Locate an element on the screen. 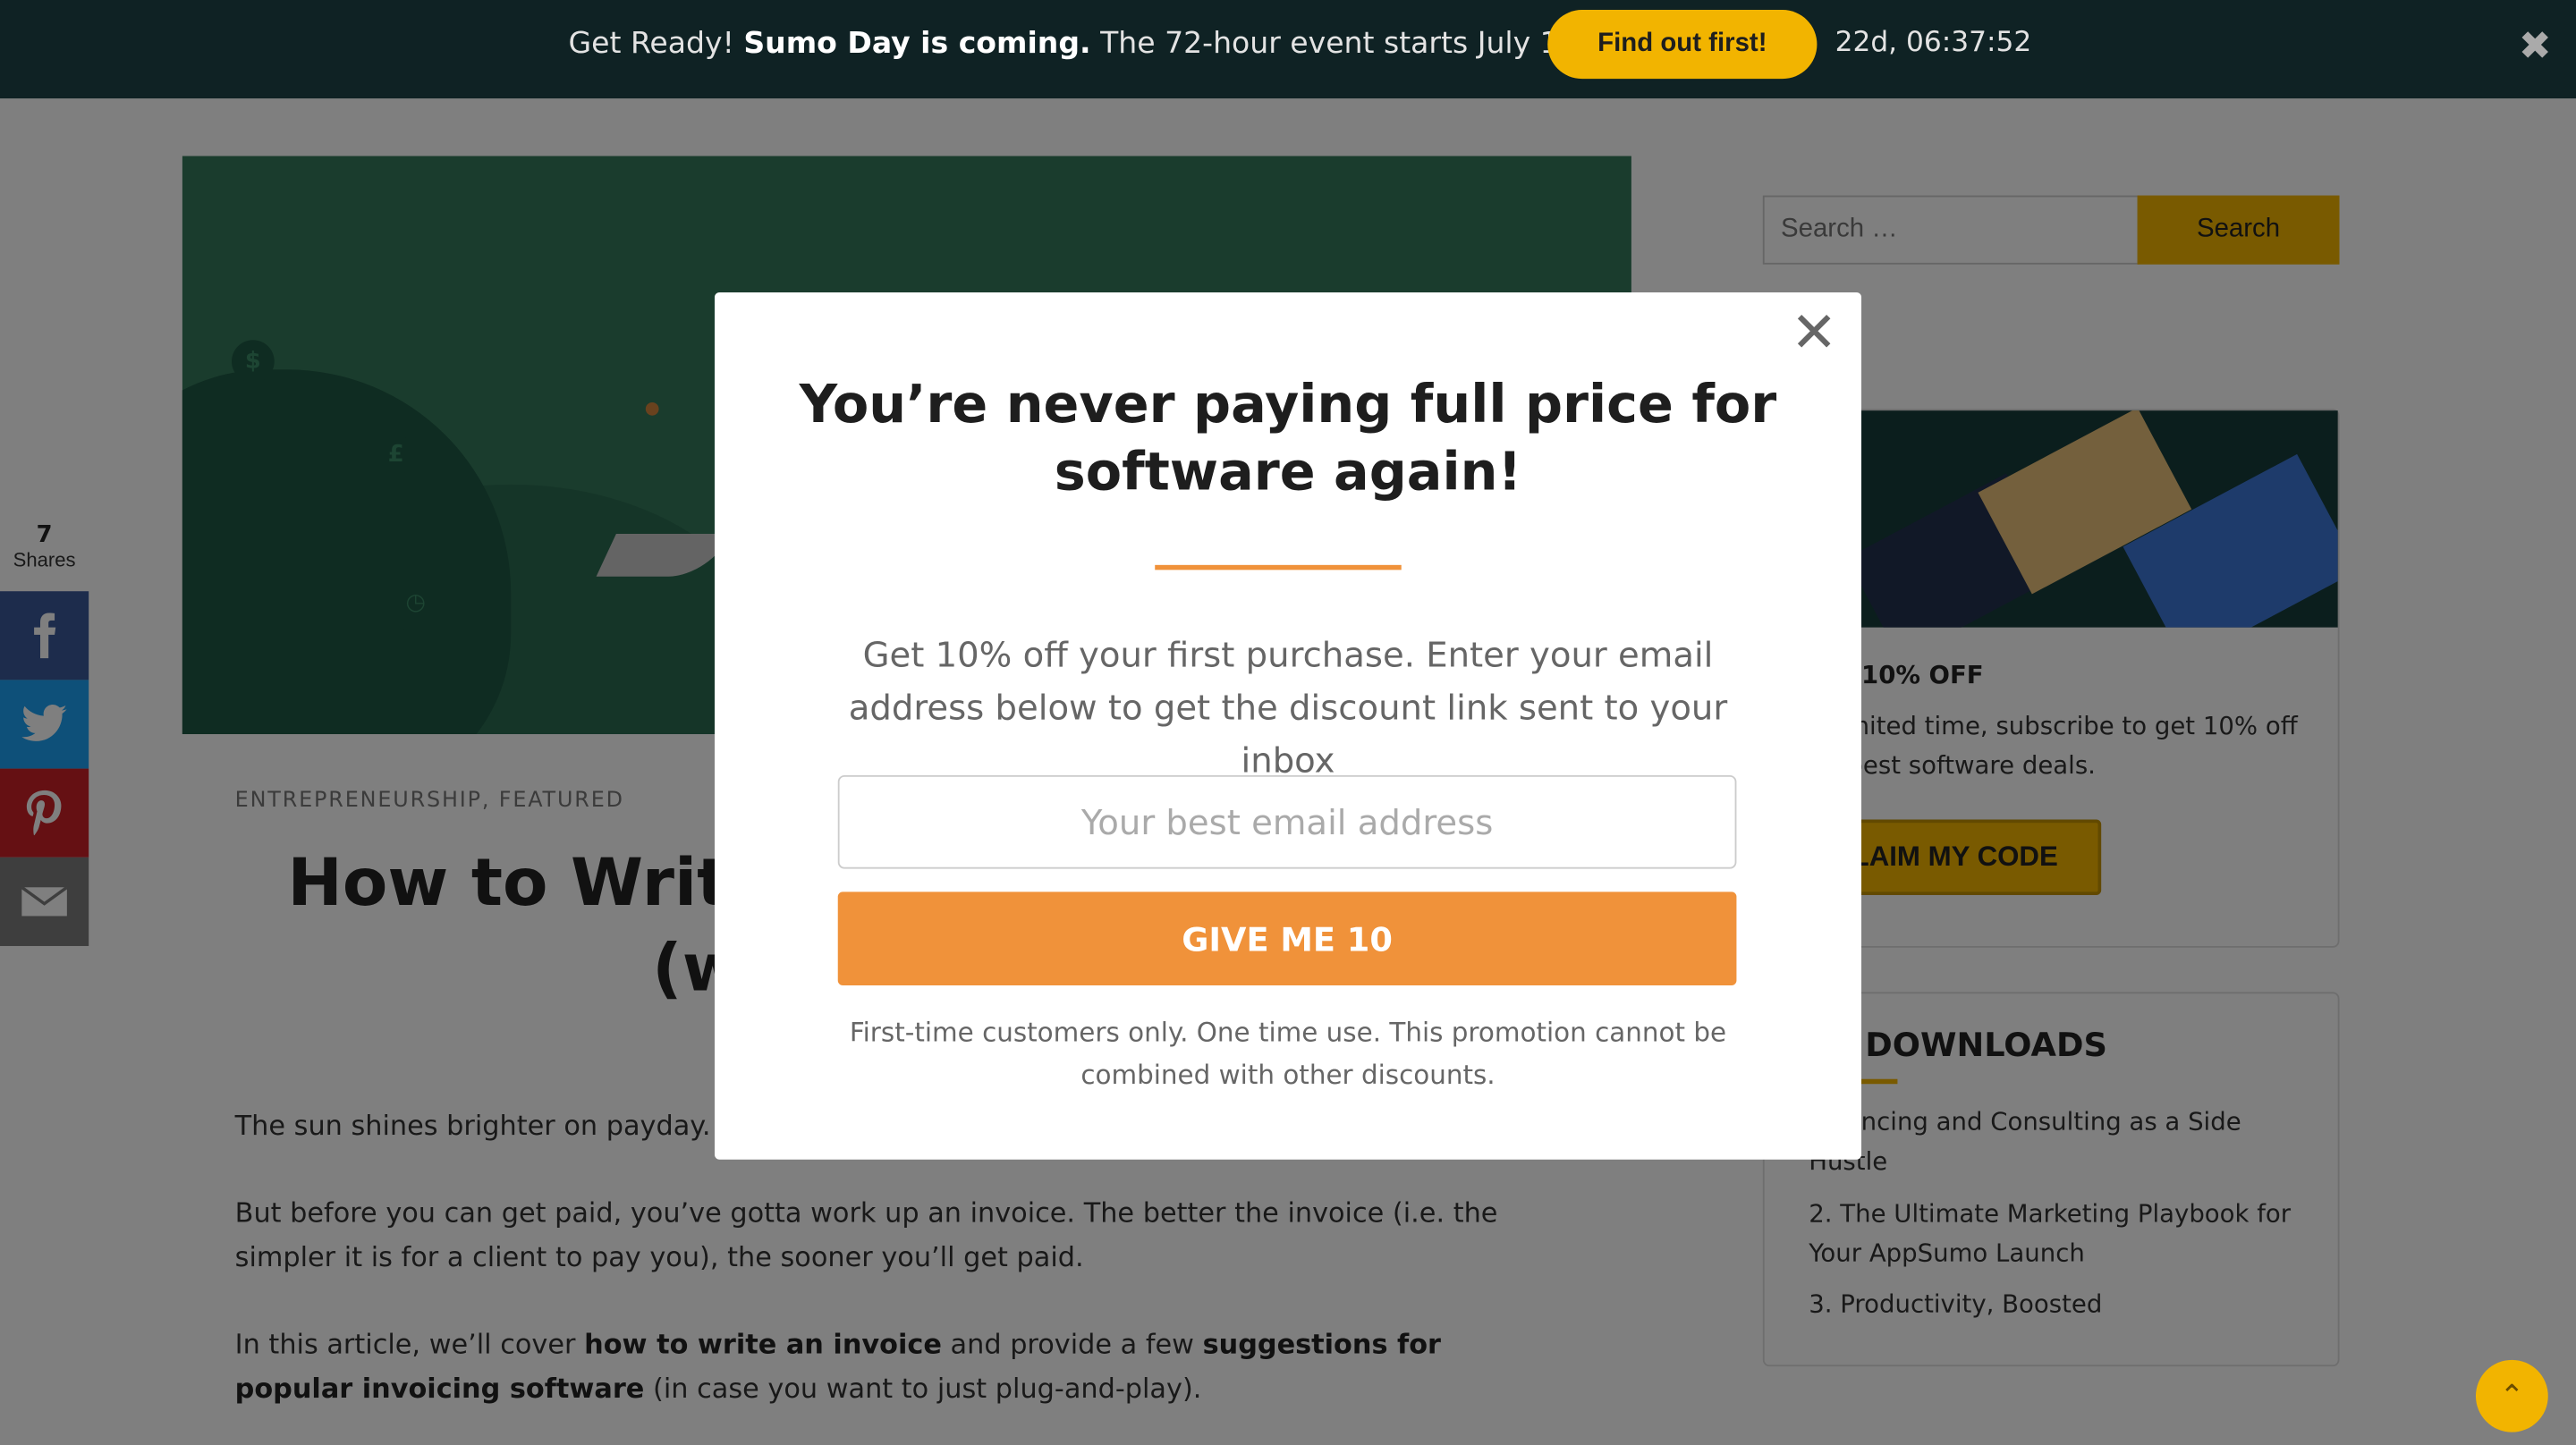 The width and height of the screenshot is (2576, 1445). banner-close-icon: ✖ is located at coordinates (2535, 46).